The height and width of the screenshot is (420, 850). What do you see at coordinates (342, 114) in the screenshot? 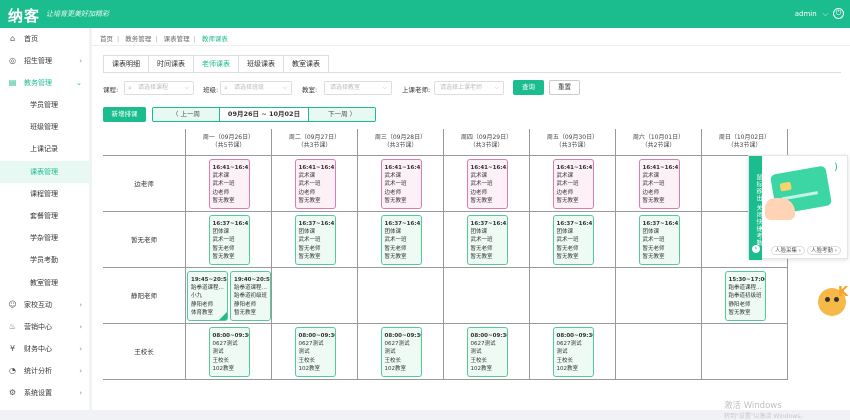
I see `next-week-button: 下一周 〉` at bounding box center [342, 114].